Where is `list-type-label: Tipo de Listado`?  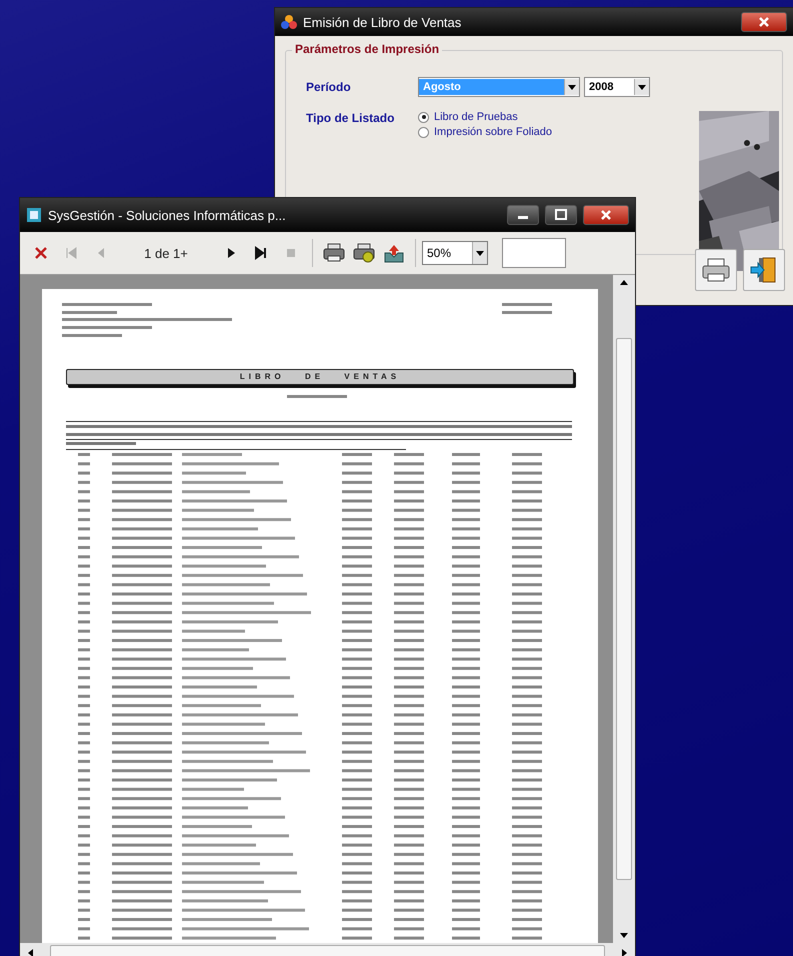 list-type-label: Tipo de Listado is located at coordinates (351, 118).